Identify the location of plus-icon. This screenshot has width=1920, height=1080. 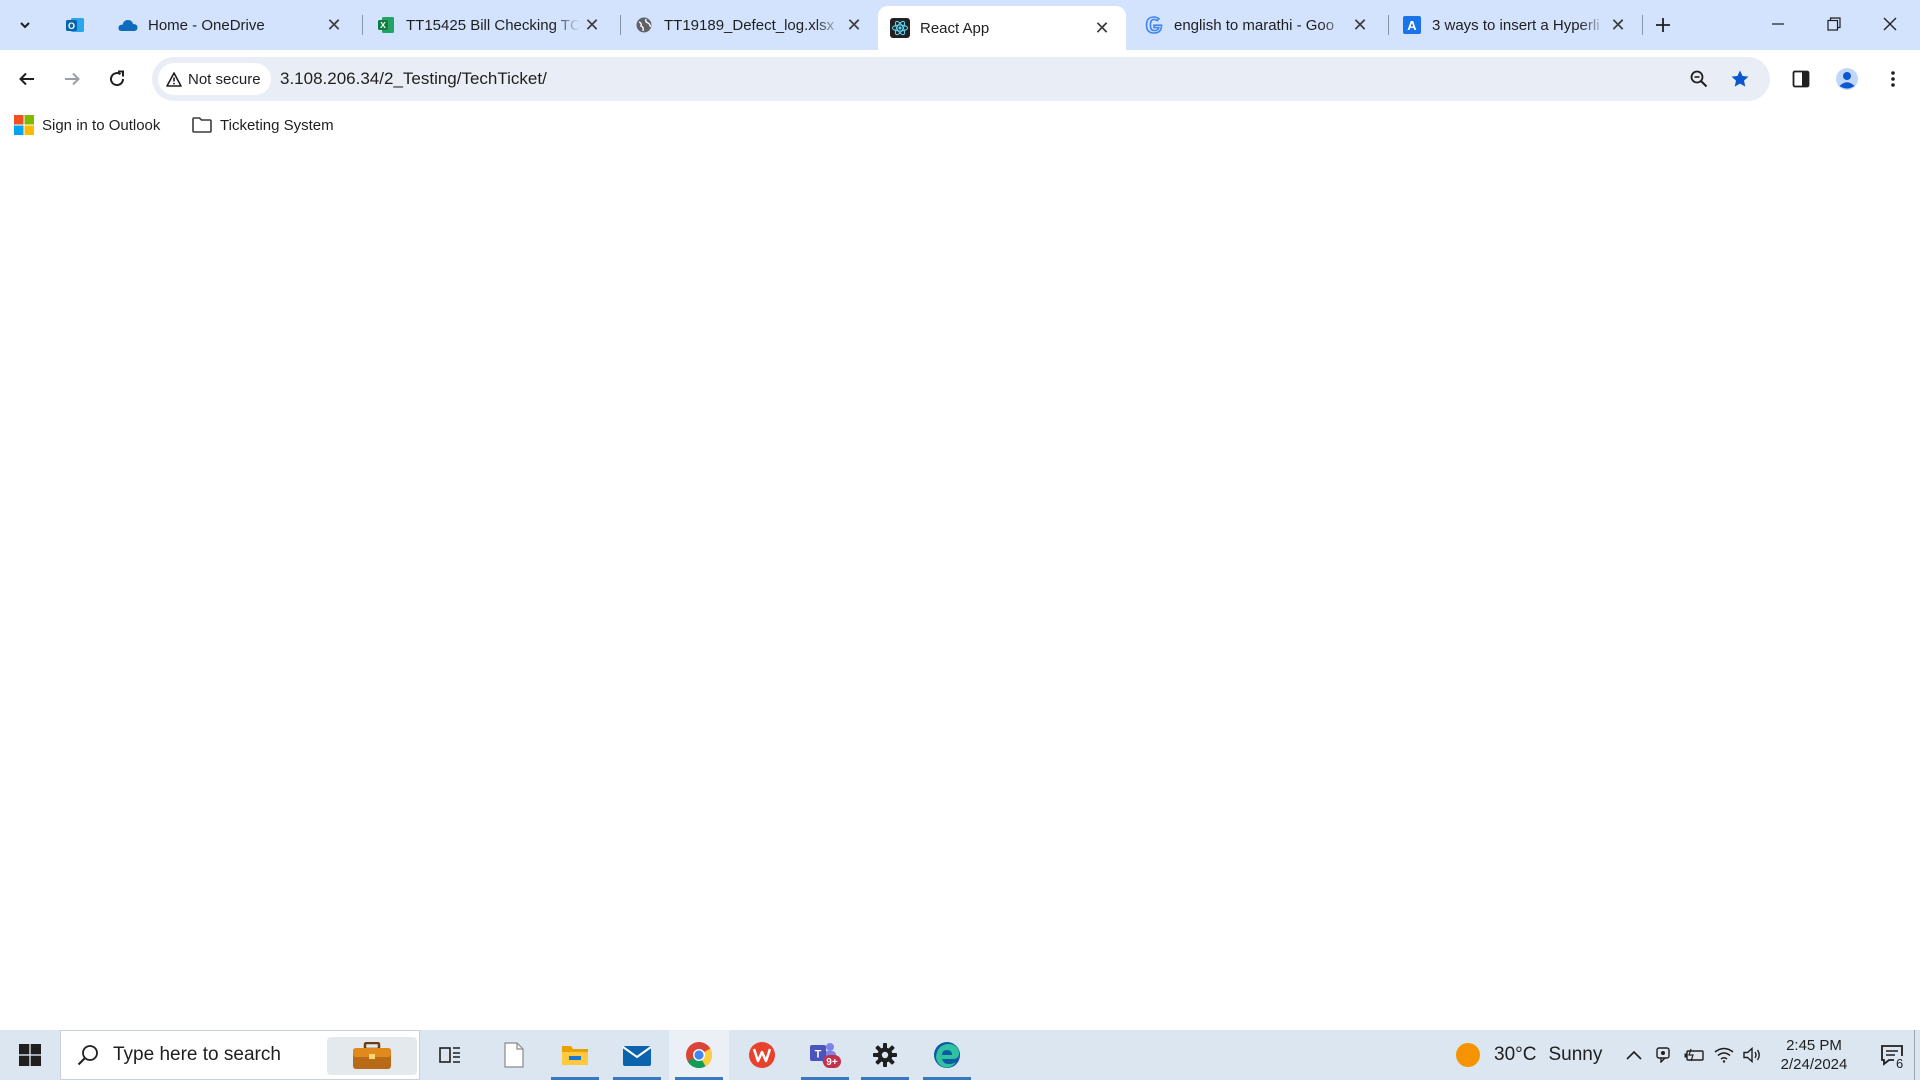
(1663, 25).